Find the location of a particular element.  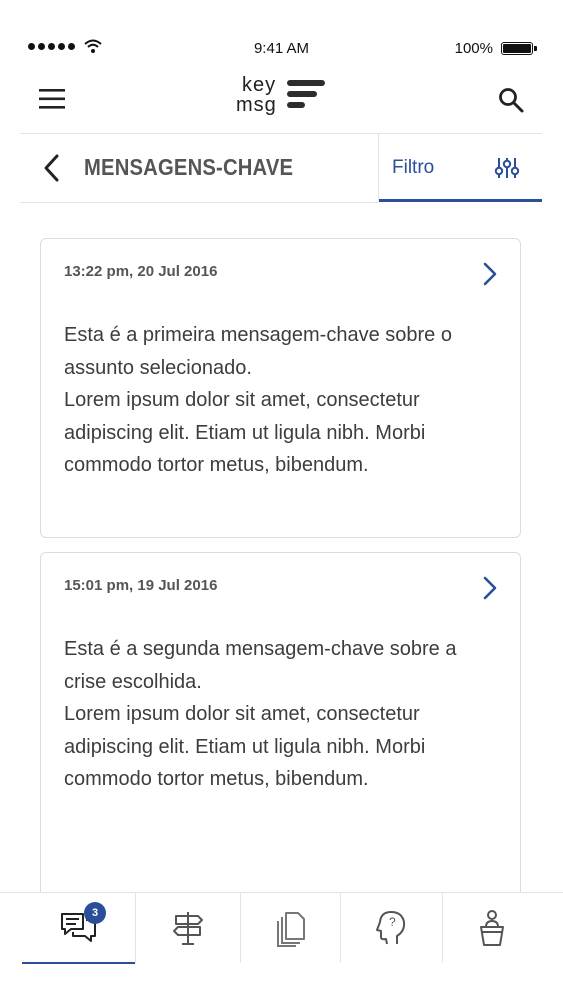

title-divider is located at coordinates (199, 202).